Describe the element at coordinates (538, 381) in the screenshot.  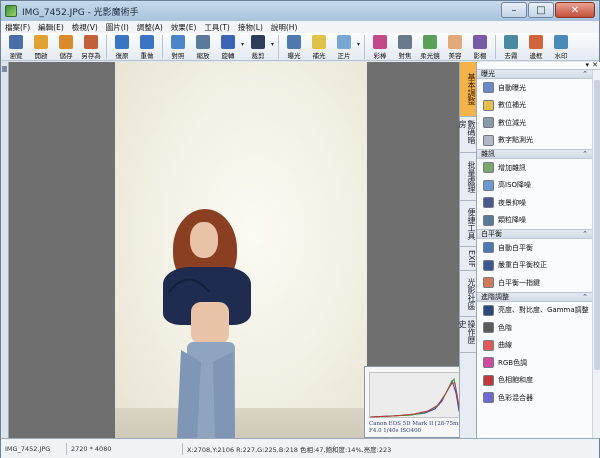
I see `panel-item: 色相飽和度` at that location.